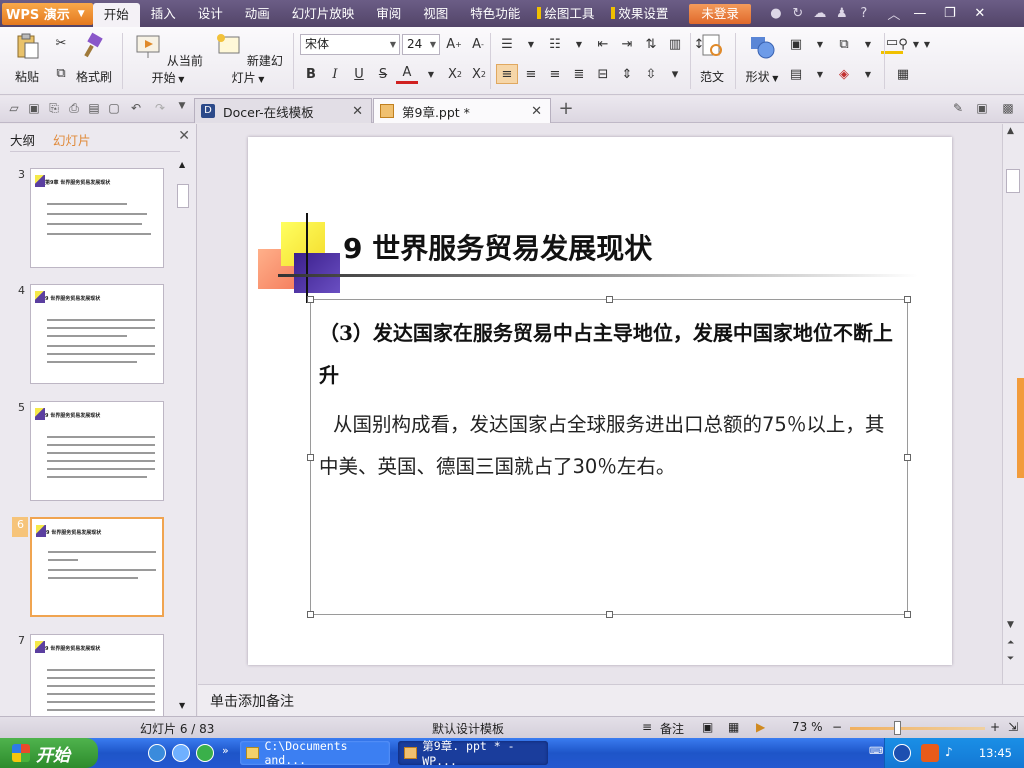 This screenshot has height=768, width=1024. I want to click on redo-icon: ↷, so click(160, 109).